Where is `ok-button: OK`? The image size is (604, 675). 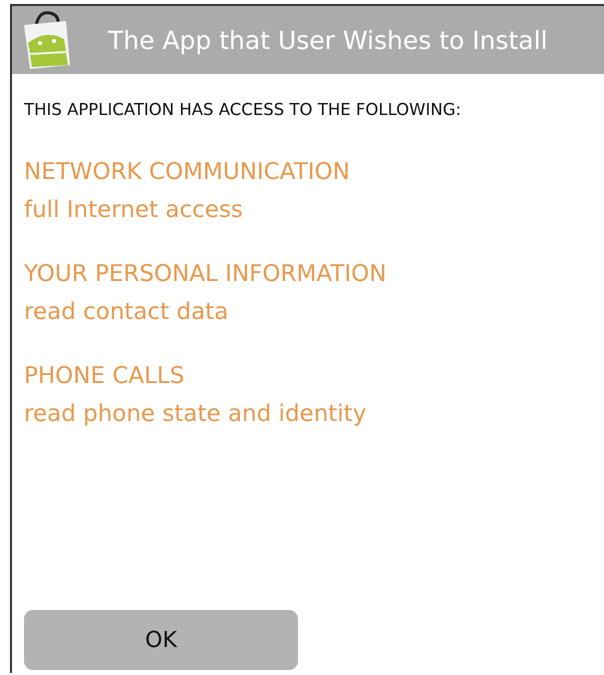 ok-button: OK is located at coordinates (161, 640).